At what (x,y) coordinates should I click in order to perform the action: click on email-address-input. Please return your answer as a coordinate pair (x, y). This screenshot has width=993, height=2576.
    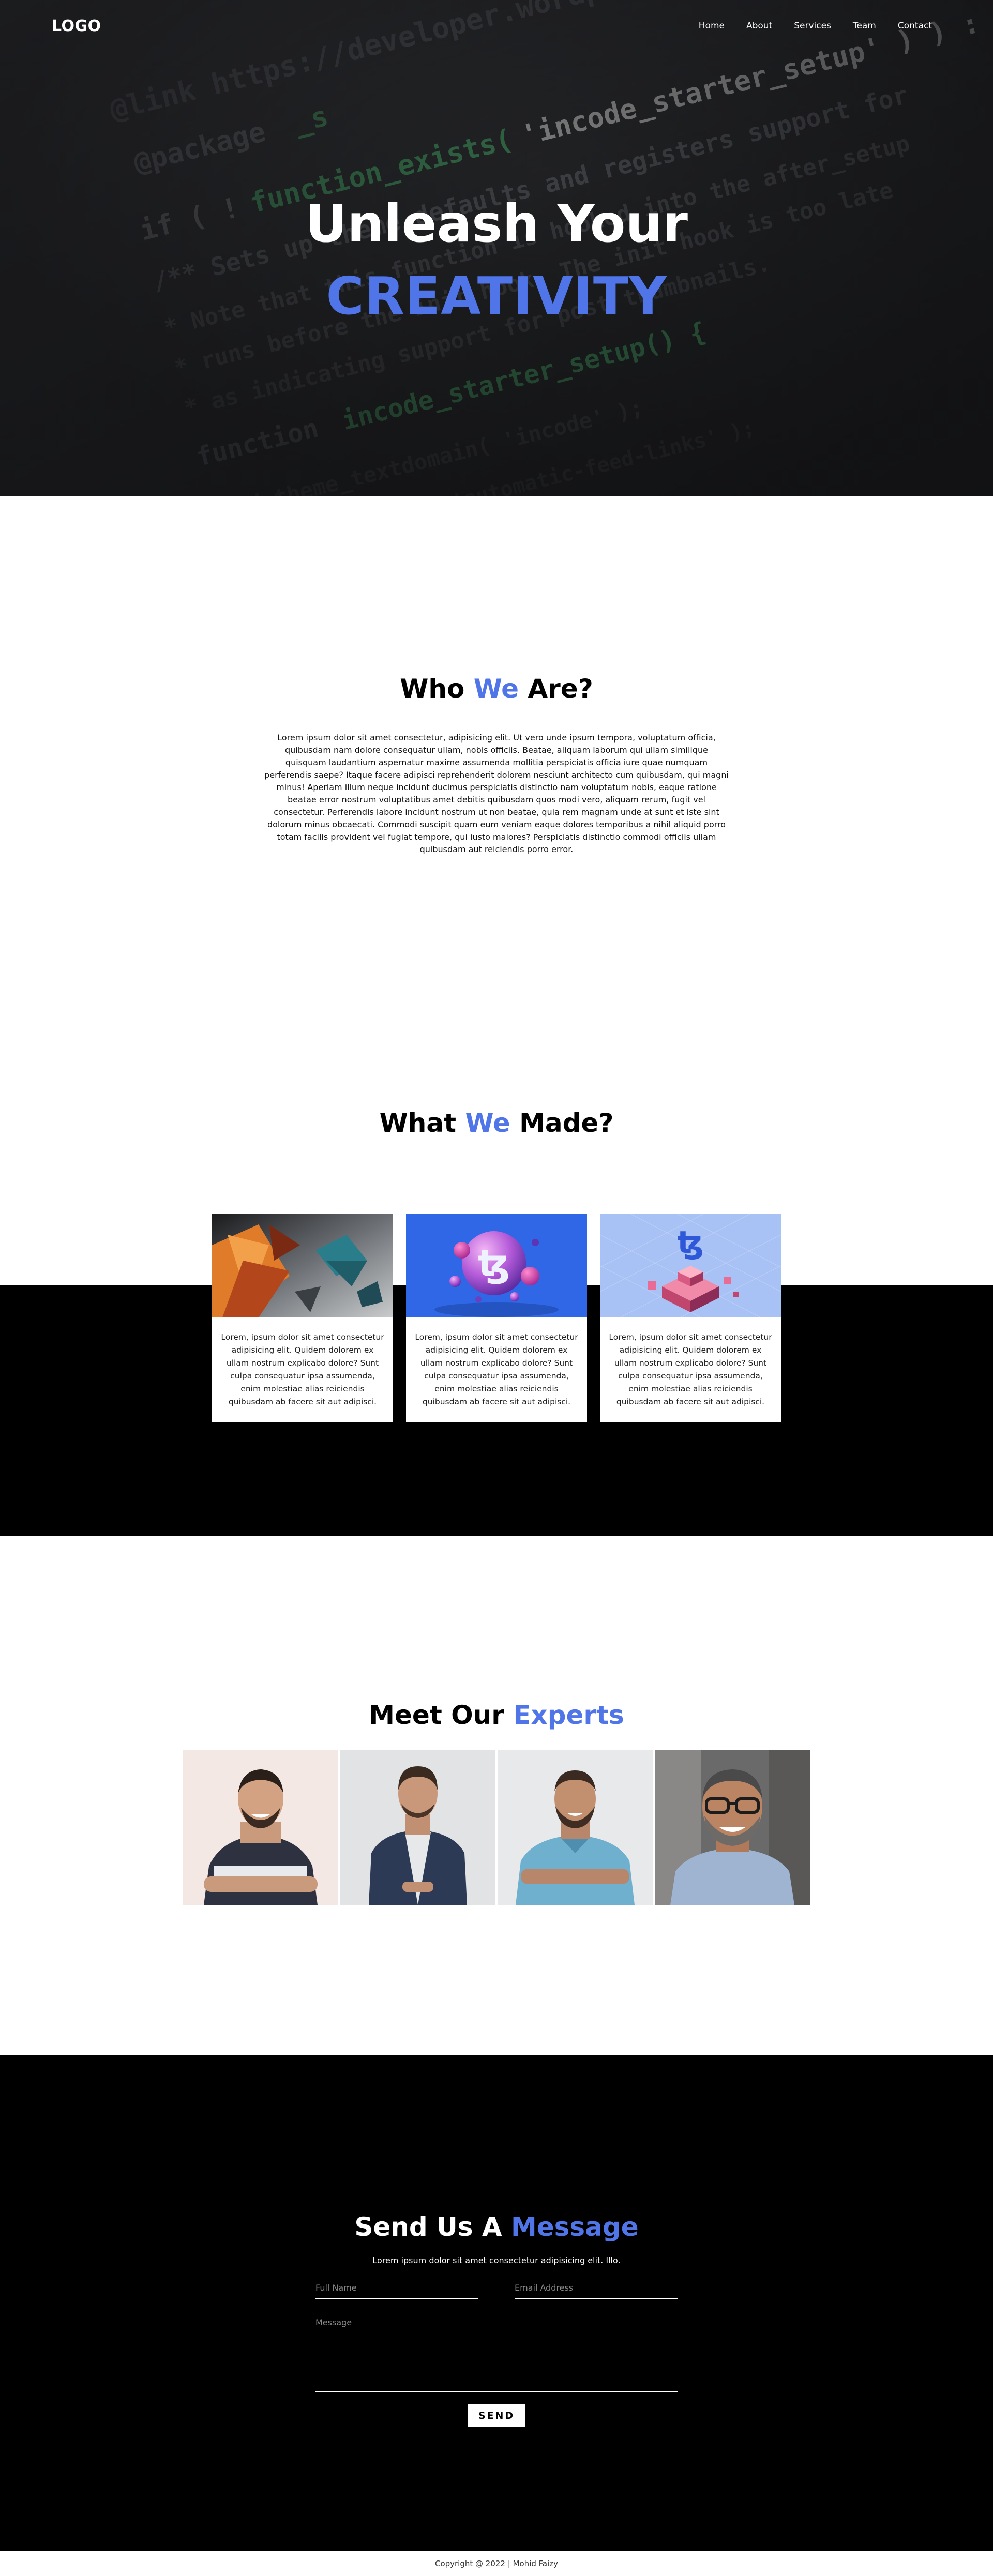
    Looking at the image, I should click on (596, 2290).